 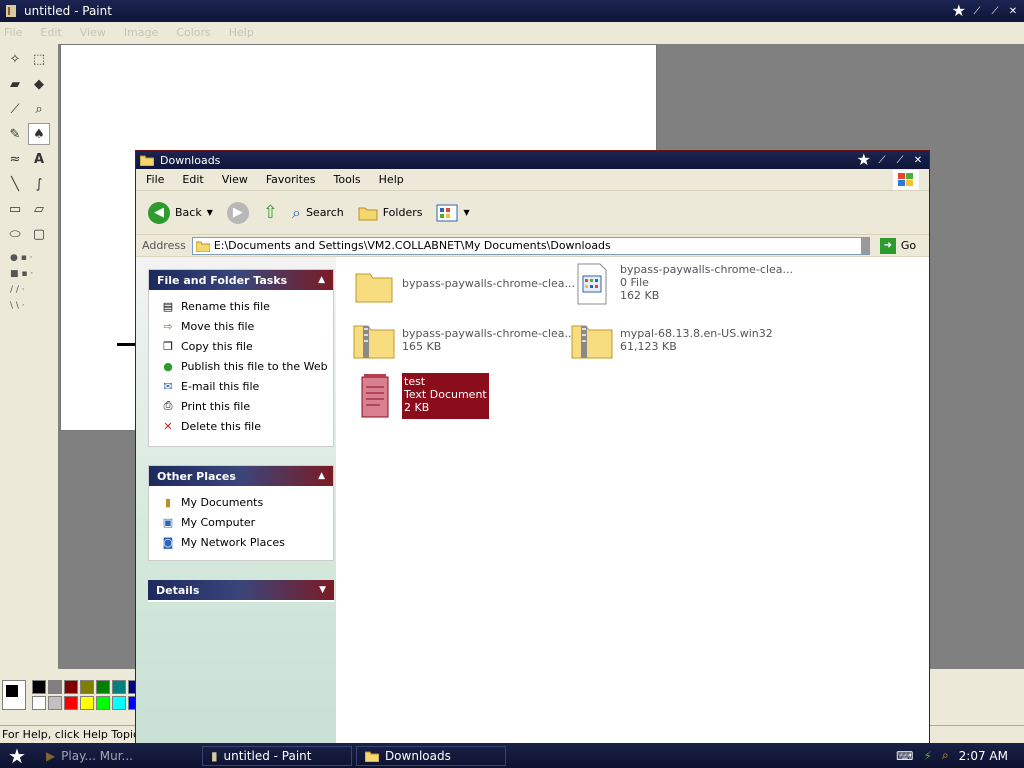 I want to click on paint-menu-file: File, so click(x=13, y=32).